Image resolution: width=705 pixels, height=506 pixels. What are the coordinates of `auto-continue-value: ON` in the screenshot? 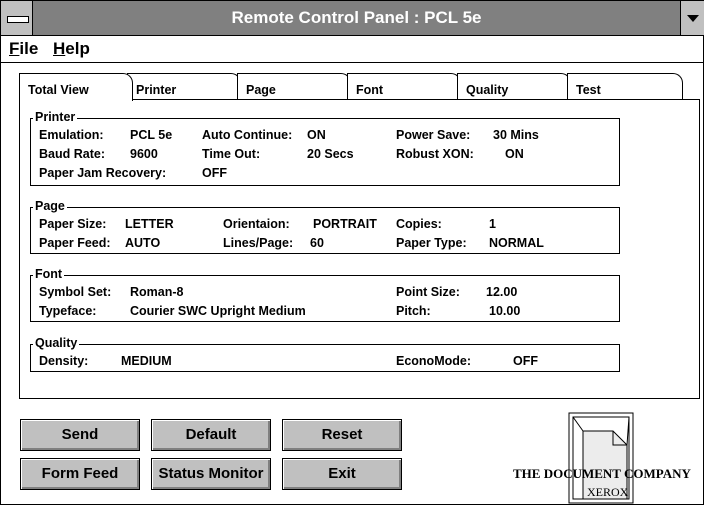 It's located at (316, 135).